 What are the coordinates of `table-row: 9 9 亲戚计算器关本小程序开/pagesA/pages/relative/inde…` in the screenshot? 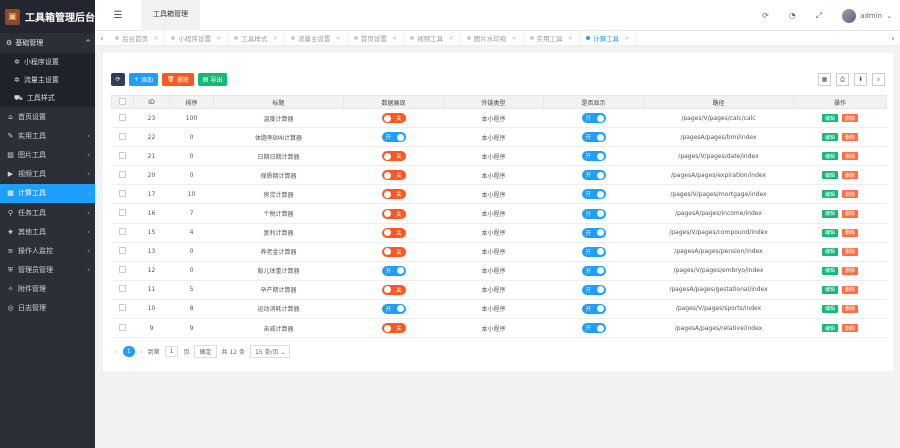 It's located at (499, 328).